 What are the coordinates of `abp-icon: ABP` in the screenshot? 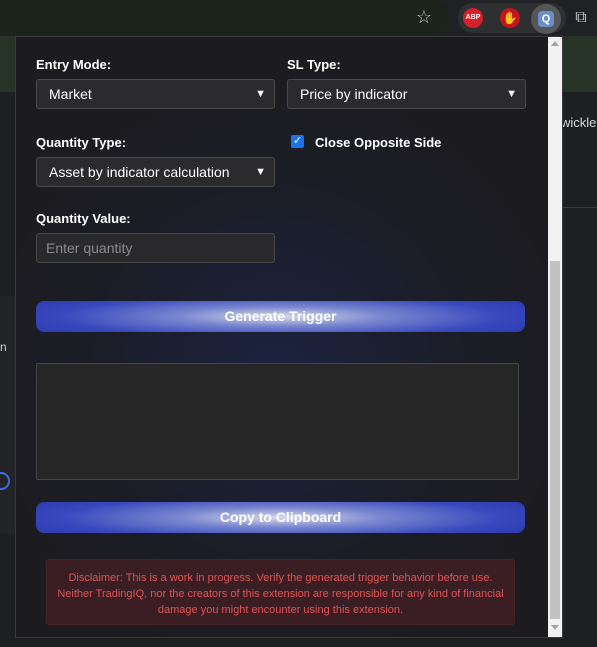 It's located at (473, 18).